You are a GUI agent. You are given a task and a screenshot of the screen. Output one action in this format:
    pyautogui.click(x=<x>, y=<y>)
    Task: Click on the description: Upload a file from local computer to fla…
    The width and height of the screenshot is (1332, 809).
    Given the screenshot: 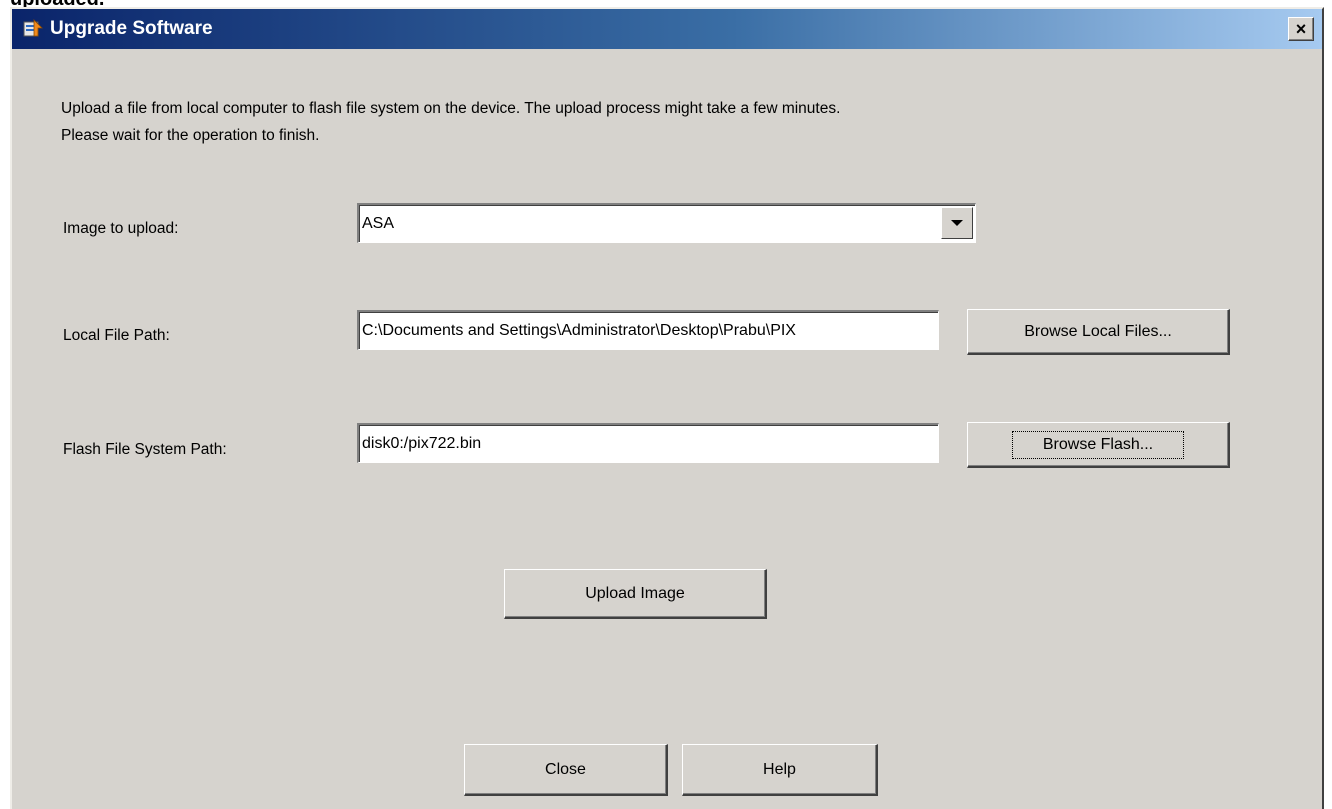 What is the action you would take?
    pyautogui.click(x=661, y=122)
    